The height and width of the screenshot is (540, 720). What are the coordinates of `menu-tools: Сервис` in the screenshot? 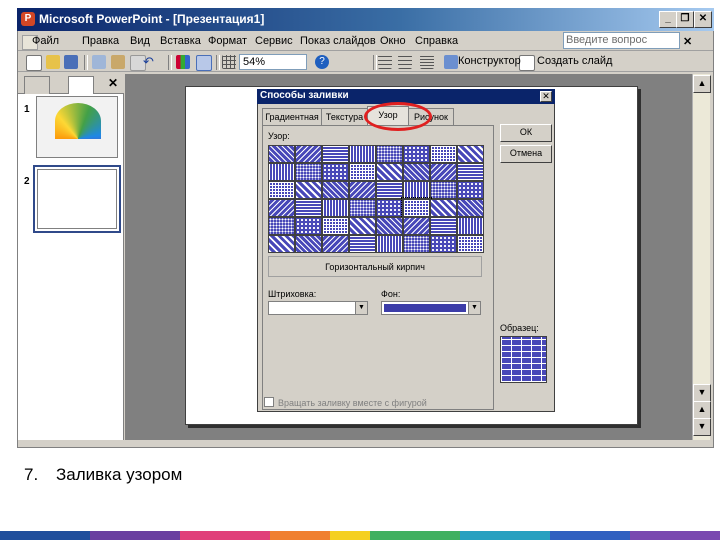 It's located at (274, 41).